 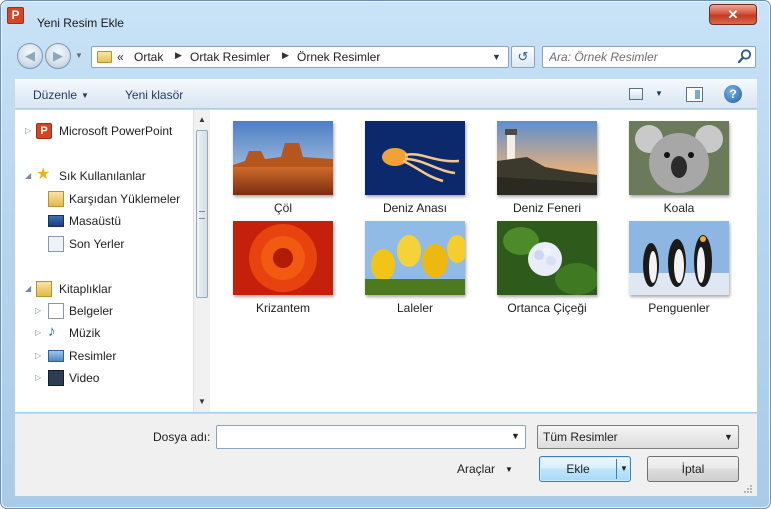 I want to click on file-name: Penguenler, so click(x=679, y=308).